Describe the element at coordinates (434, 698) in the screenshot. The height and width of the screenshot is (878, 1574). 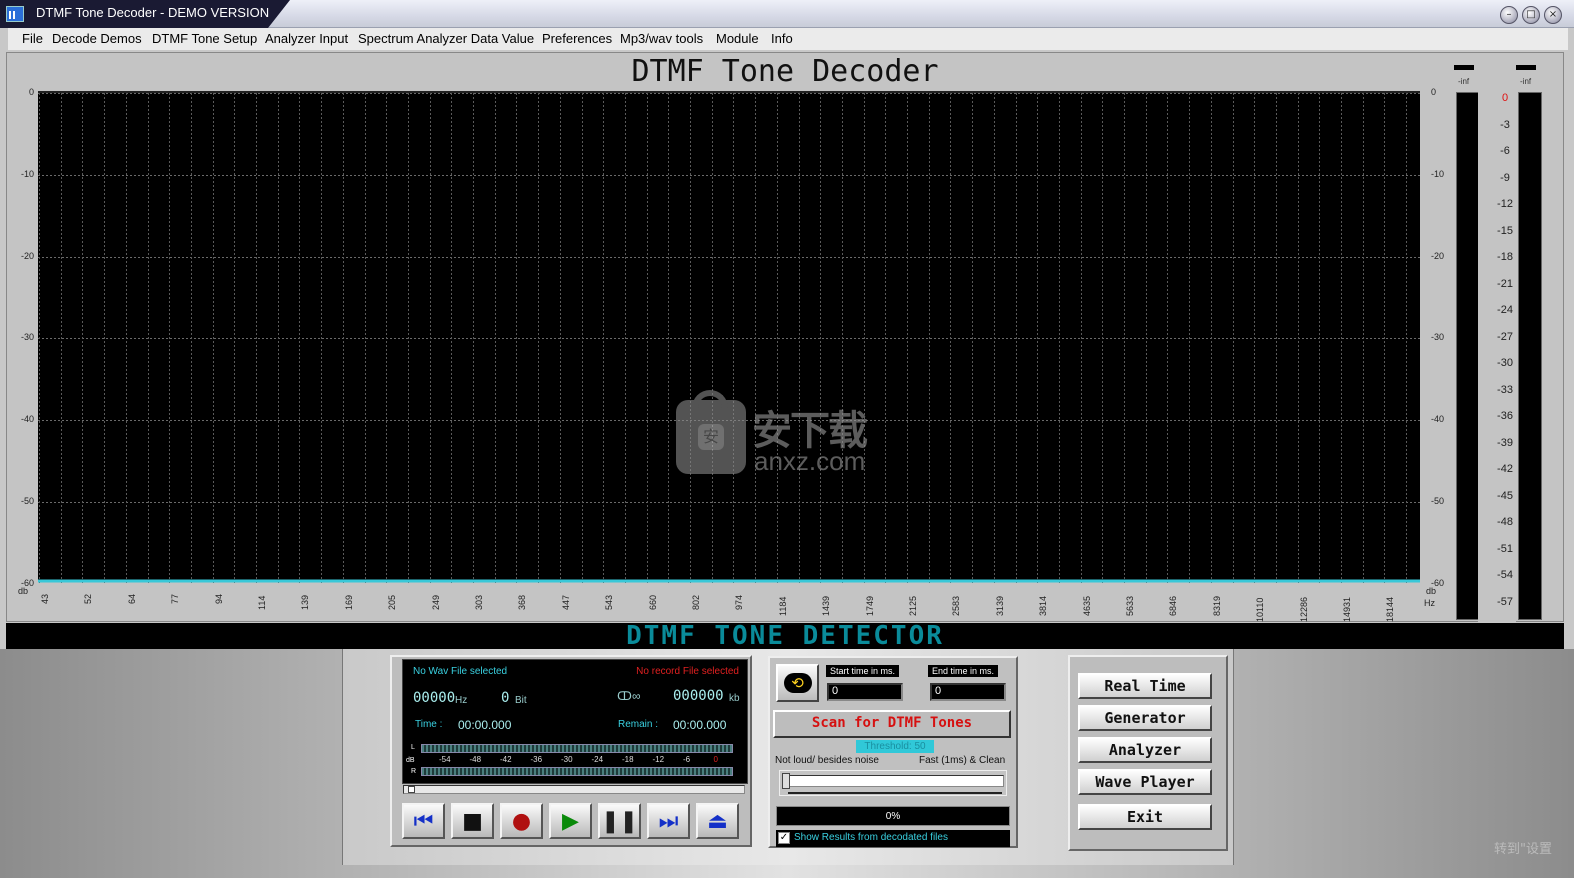
I see `hz-readout: 00000` at that location.